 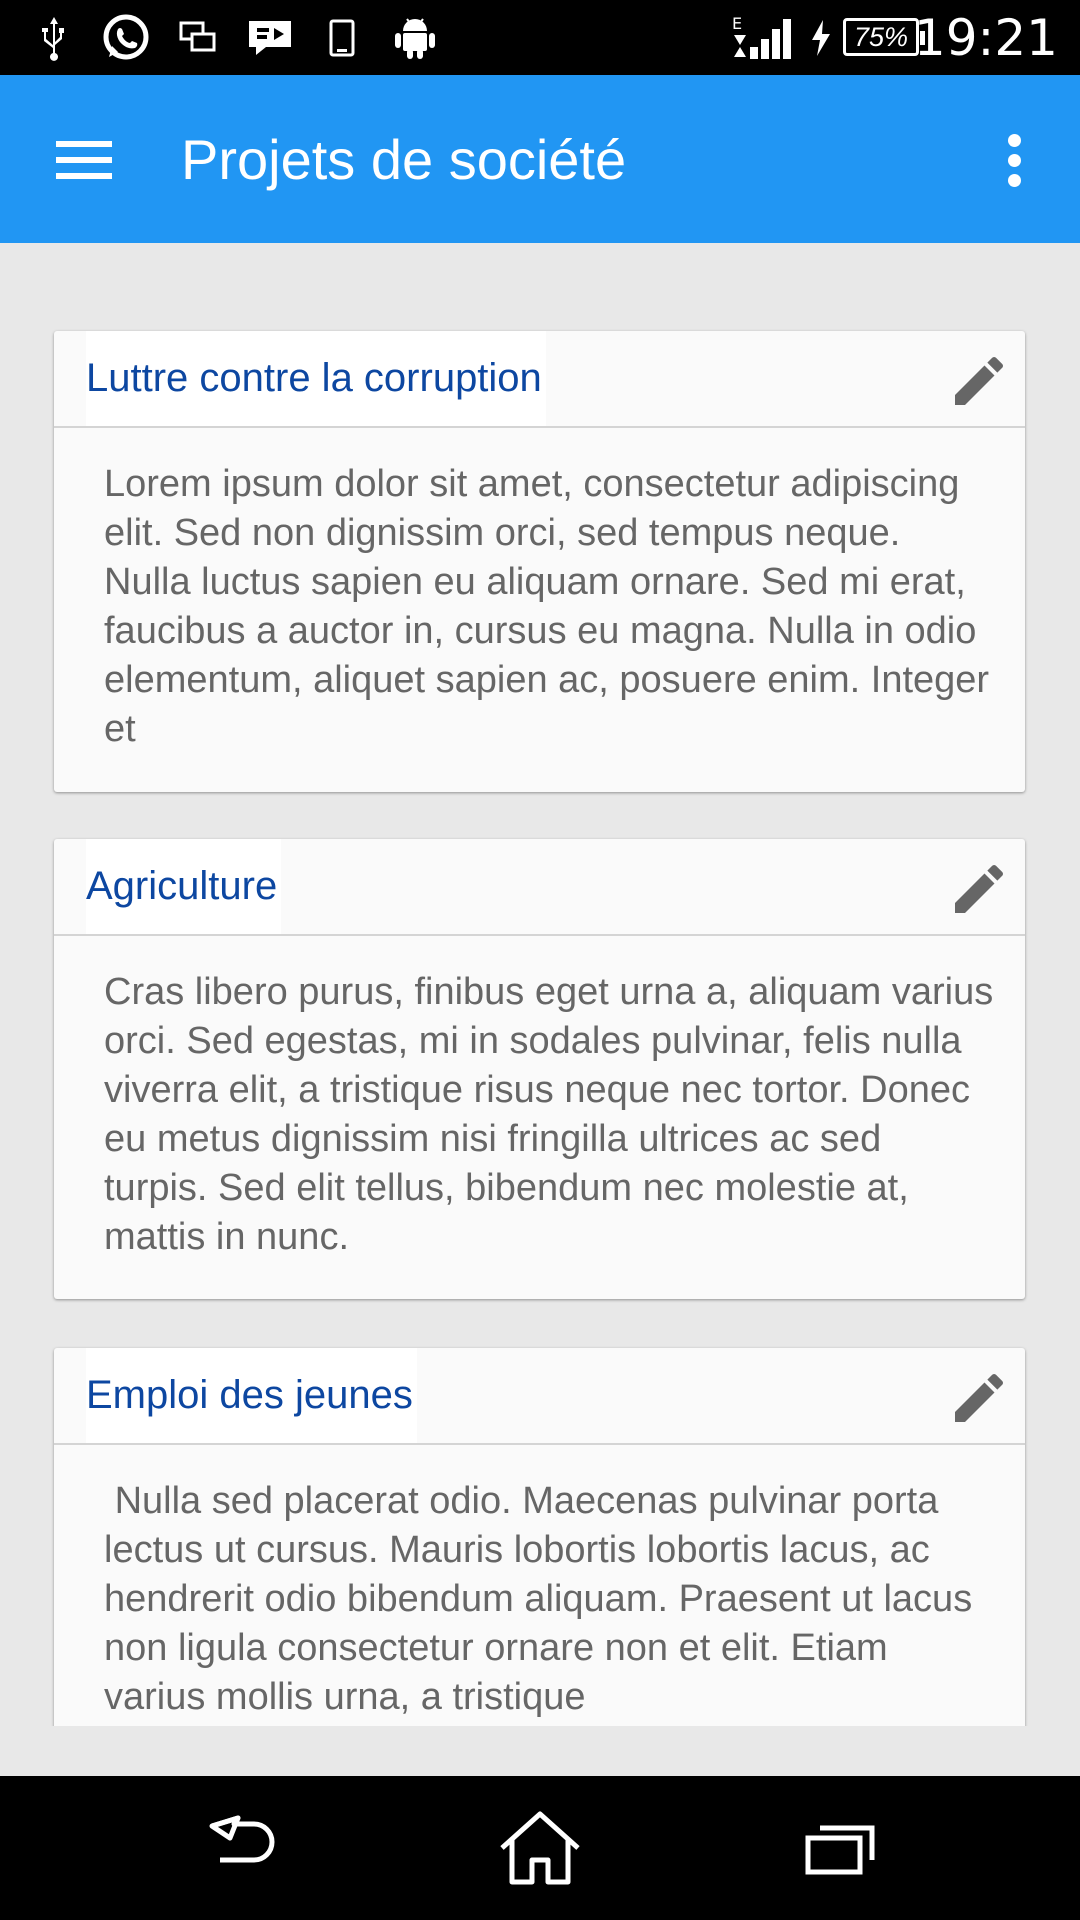 I want to click on card-header: Agriculture, so click(x=539, y=887).